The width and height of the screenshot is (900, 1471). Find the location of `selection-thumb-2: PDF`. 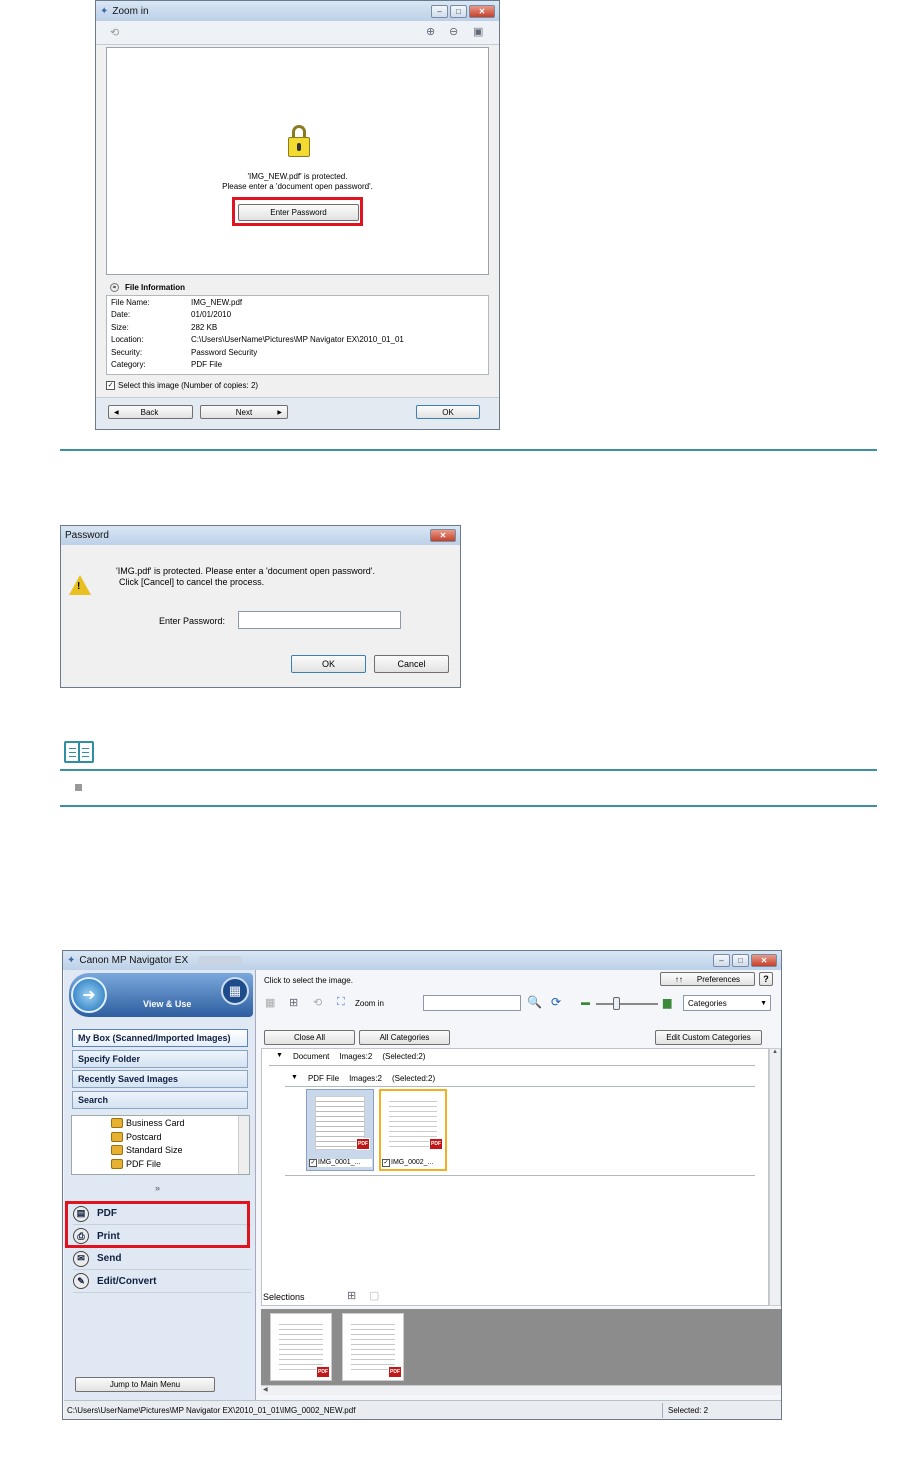

selection-thumb-2: PDF is located at coordinates (373, 1347).